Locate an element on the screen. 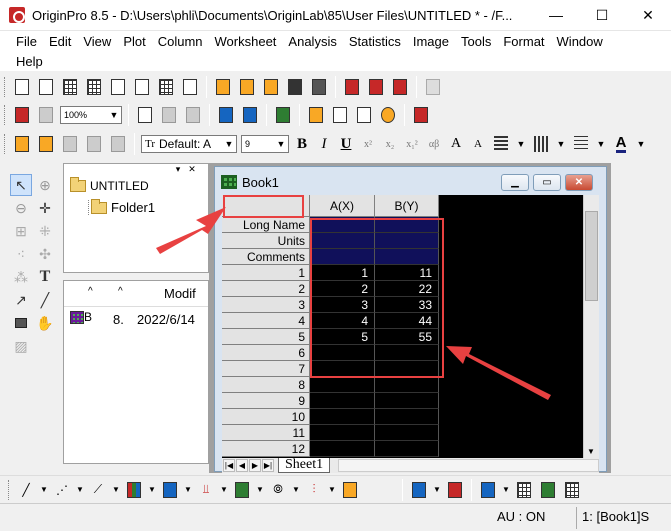 This screenshot has width=671, height=531. area-plot-dropdown: ▼ is located at coordinates (260, 490).